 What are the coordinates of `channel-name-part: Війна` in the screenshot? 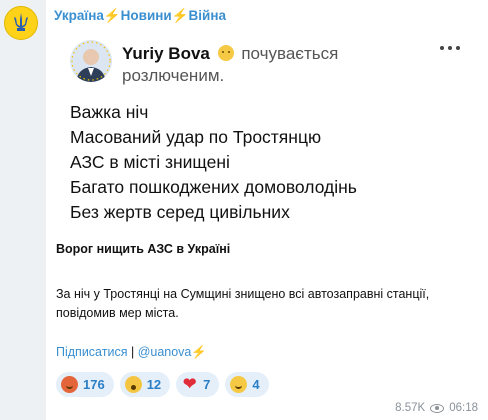 It's located at (207, 15).